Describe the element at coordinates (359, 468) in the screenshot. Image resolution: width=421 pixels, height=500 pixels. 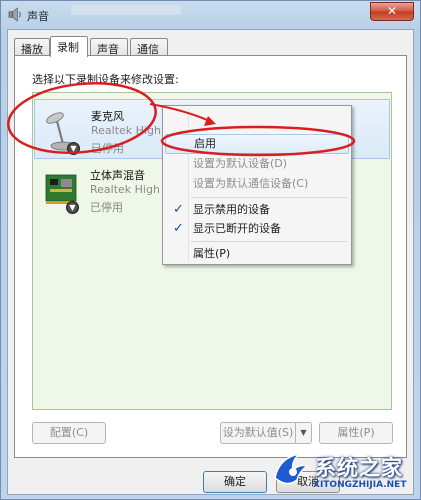
I see `watermark-chinese: 系统之家` at that location.